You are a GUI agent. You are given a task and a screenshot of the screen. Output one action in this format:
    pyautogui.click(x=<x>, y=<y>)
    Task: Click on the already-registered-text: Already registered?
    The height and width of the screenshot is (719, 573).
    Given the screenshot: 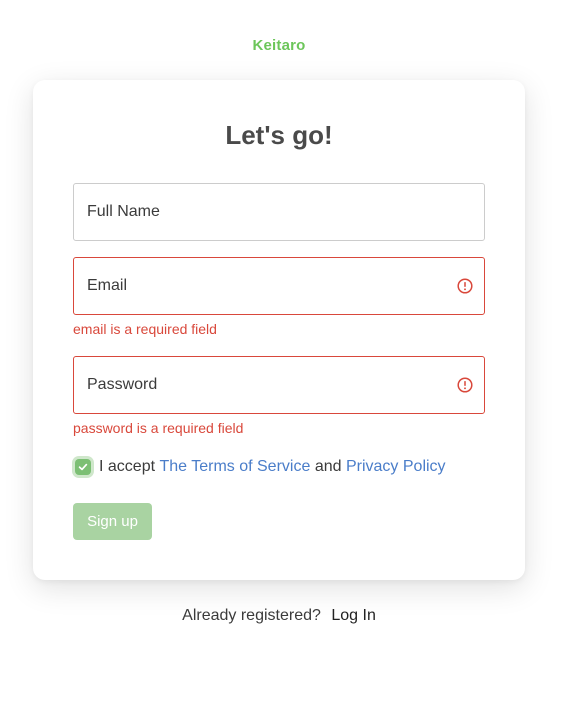 What is the action you would take?
    pyautogui.click(x=251, y=615)
    